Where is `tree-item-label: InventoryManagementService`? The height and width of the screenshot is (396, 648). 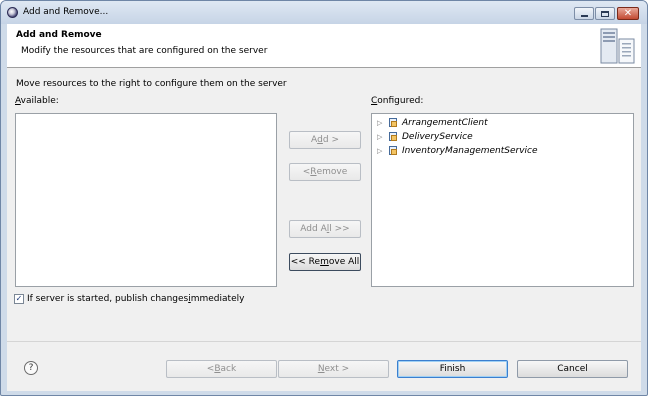
tree-item-label: InventoryManagementService is located at coordinates (470, 150).